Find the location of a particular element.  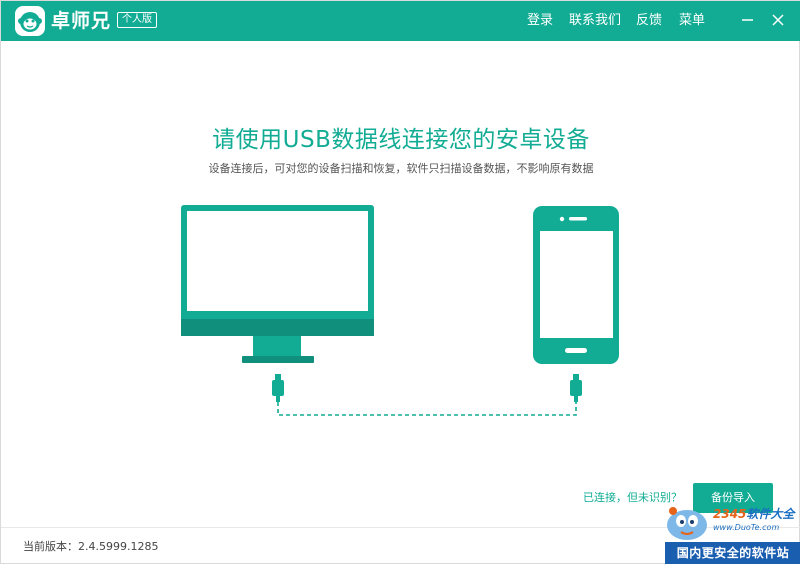

watermark-url: www.DuoTe.com is located at coordinates (746, 527).